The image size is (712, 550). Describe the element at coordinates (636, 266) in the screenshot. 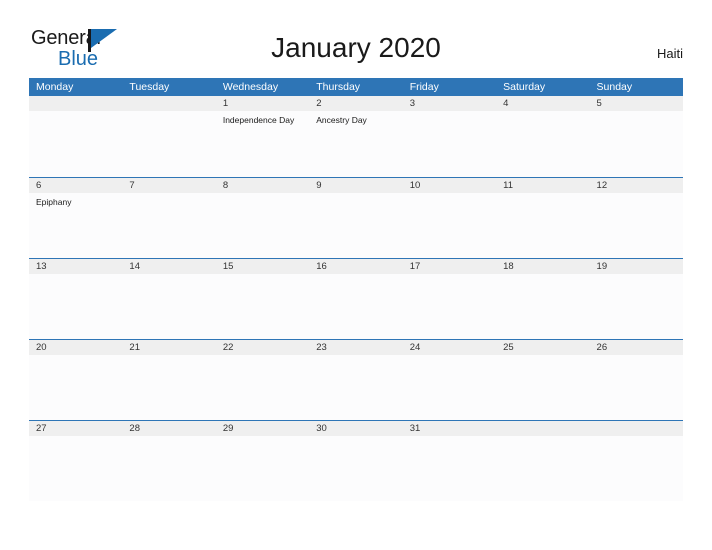

I see `day-number-19: 19` at that location.